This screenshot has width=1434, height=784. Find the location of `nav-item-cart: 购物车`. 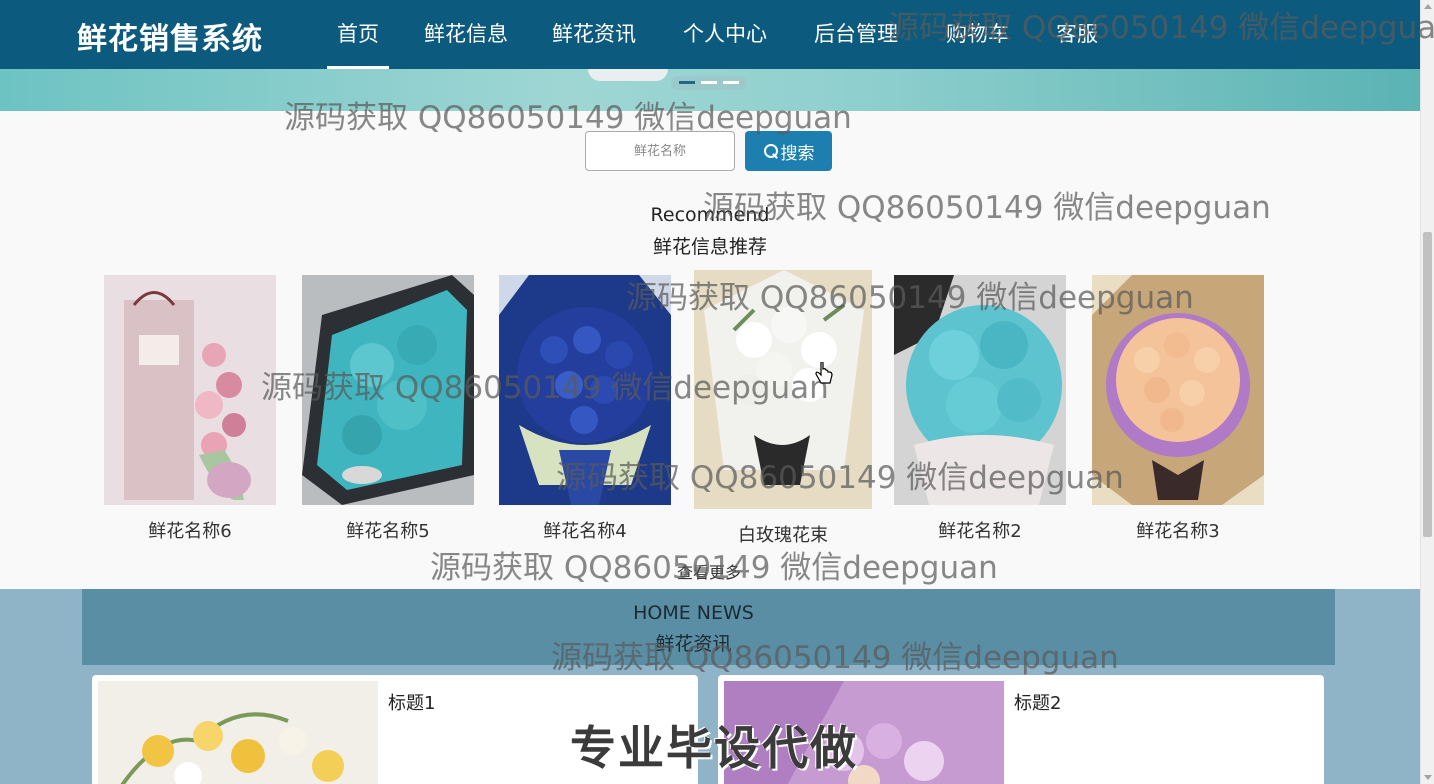

nav-item-cart: 购物车 is located at coordinates (977, 43).